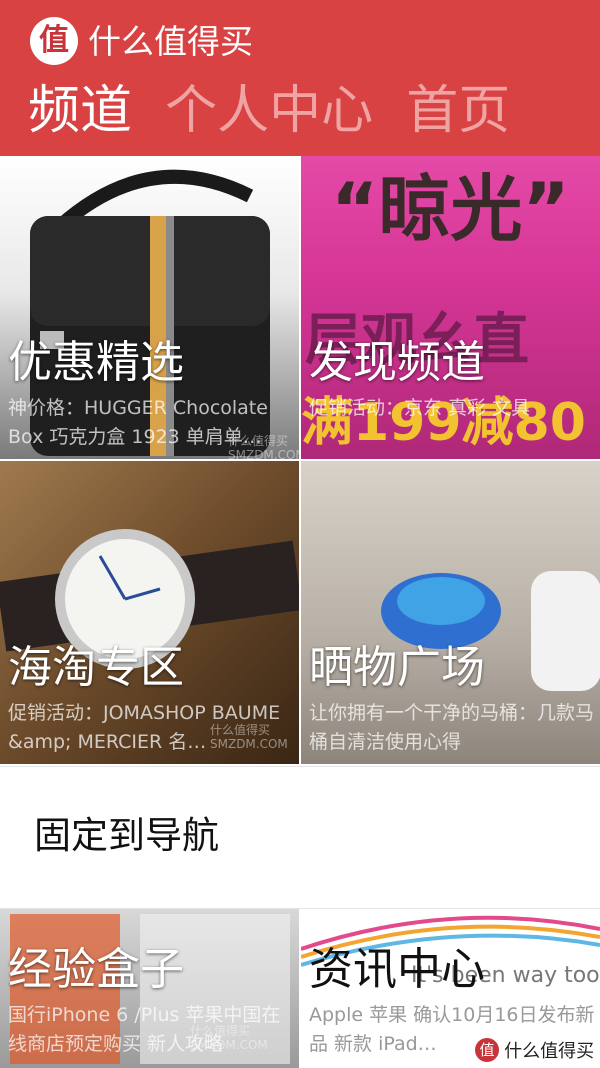 The height and width of the screenshot is (1068, 600). I want to click on tile-title: 海淘专区, so click(96, 667).